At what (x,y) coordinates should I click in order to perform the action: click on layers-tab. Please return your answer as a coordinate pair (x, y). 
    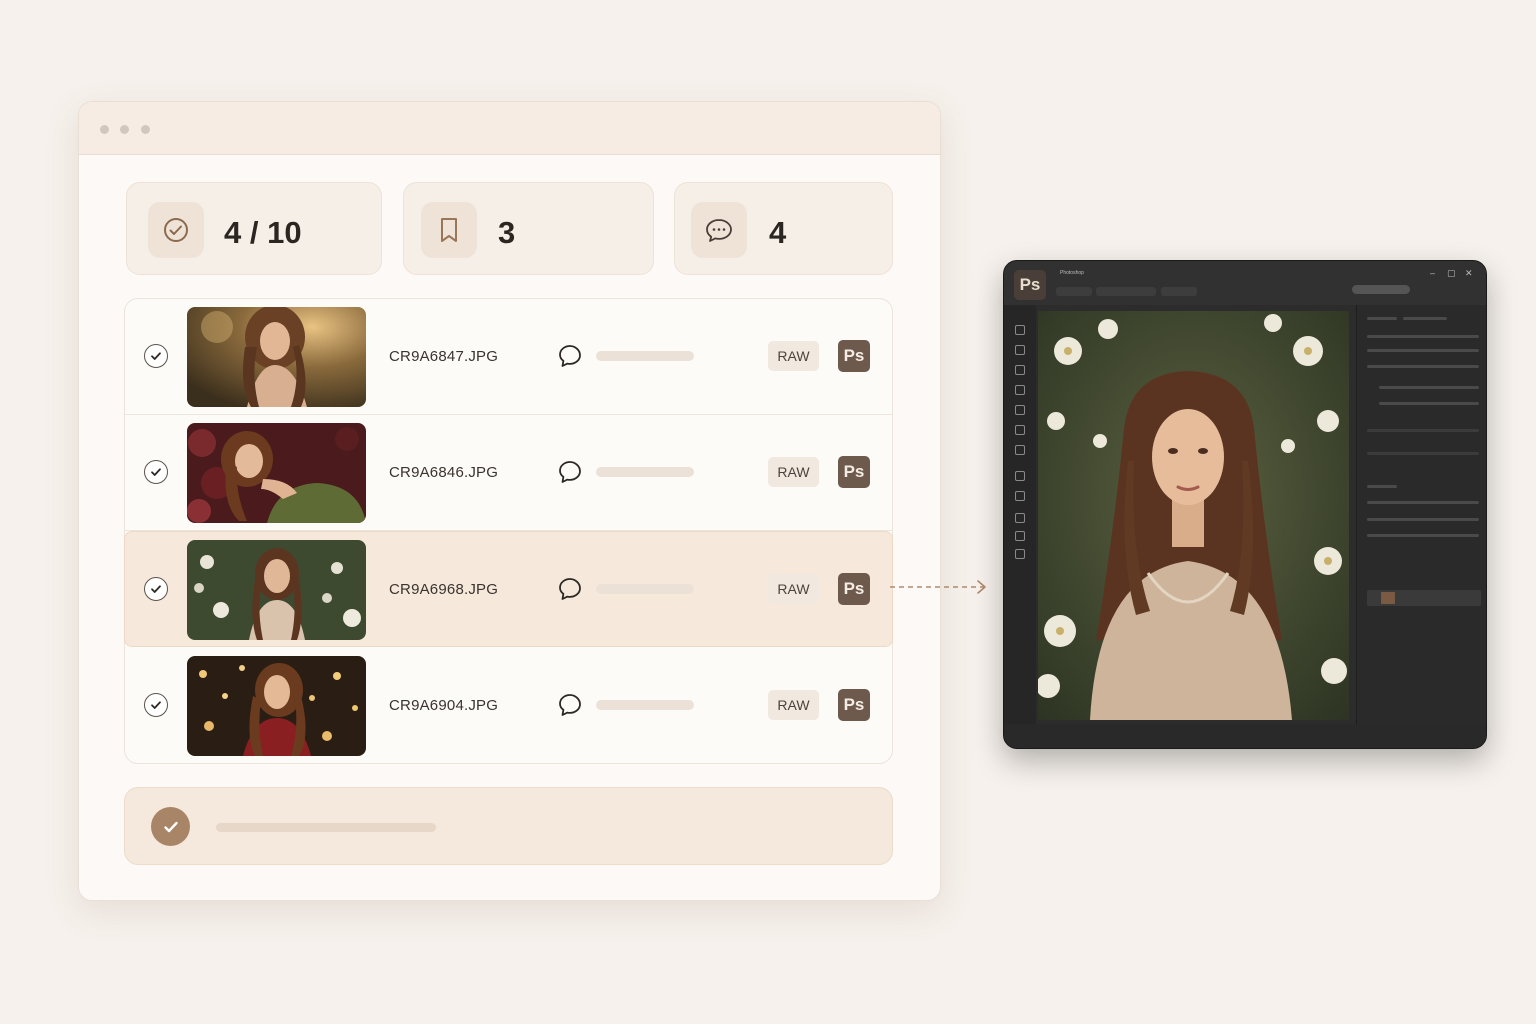
    Looking at the image, I should click on (1382, 486).